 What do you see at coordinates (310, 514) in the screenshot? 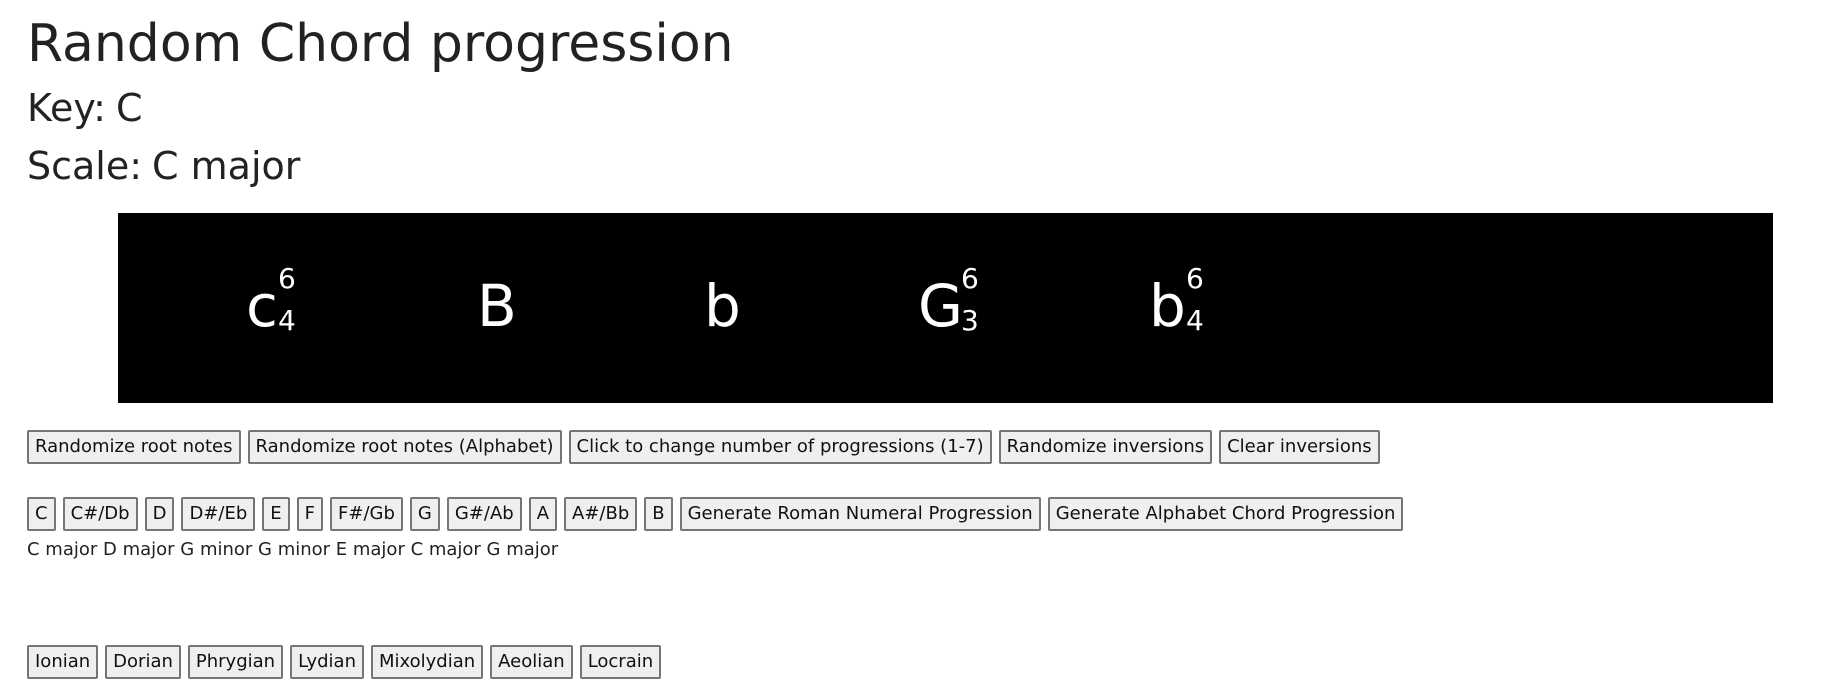
I see `key-button-f: F` at bounding box center [310, 514].